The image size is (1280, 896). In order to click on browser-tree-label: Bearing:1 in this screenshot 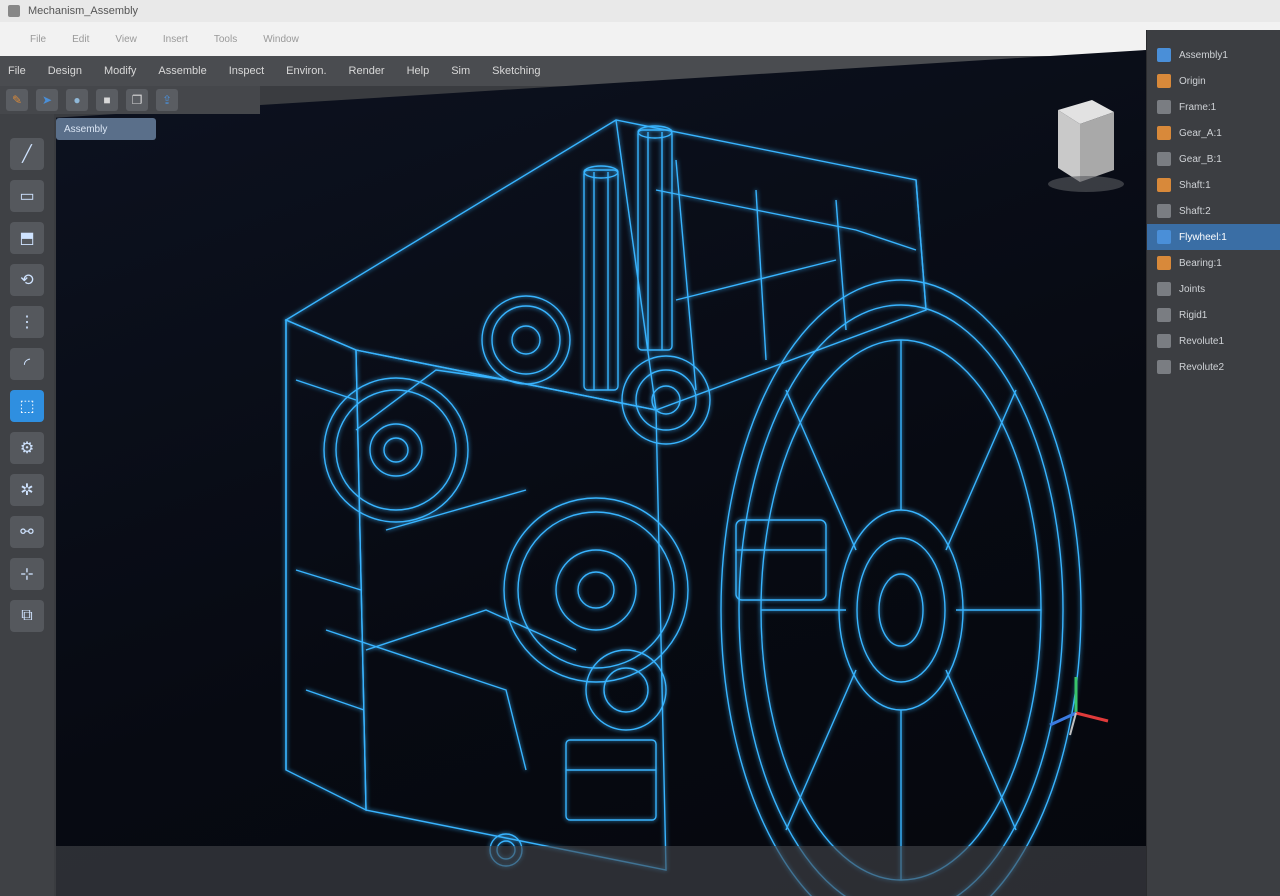, I will do `click(1200, 263)`.